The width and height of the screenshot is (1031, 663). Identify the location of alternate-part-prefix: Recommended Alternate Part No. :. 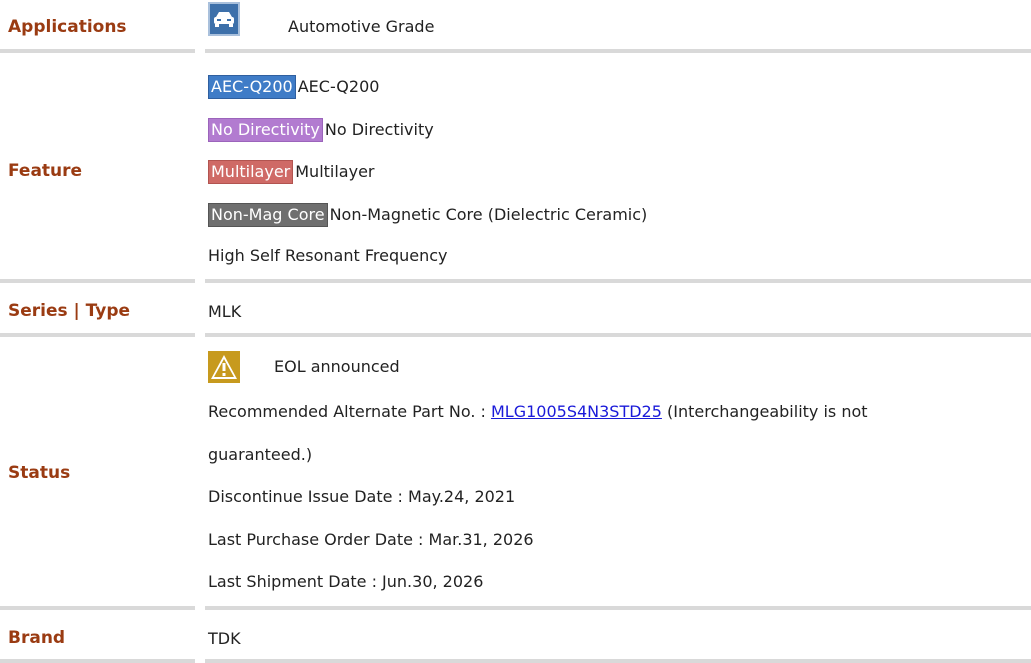
(349, 411).